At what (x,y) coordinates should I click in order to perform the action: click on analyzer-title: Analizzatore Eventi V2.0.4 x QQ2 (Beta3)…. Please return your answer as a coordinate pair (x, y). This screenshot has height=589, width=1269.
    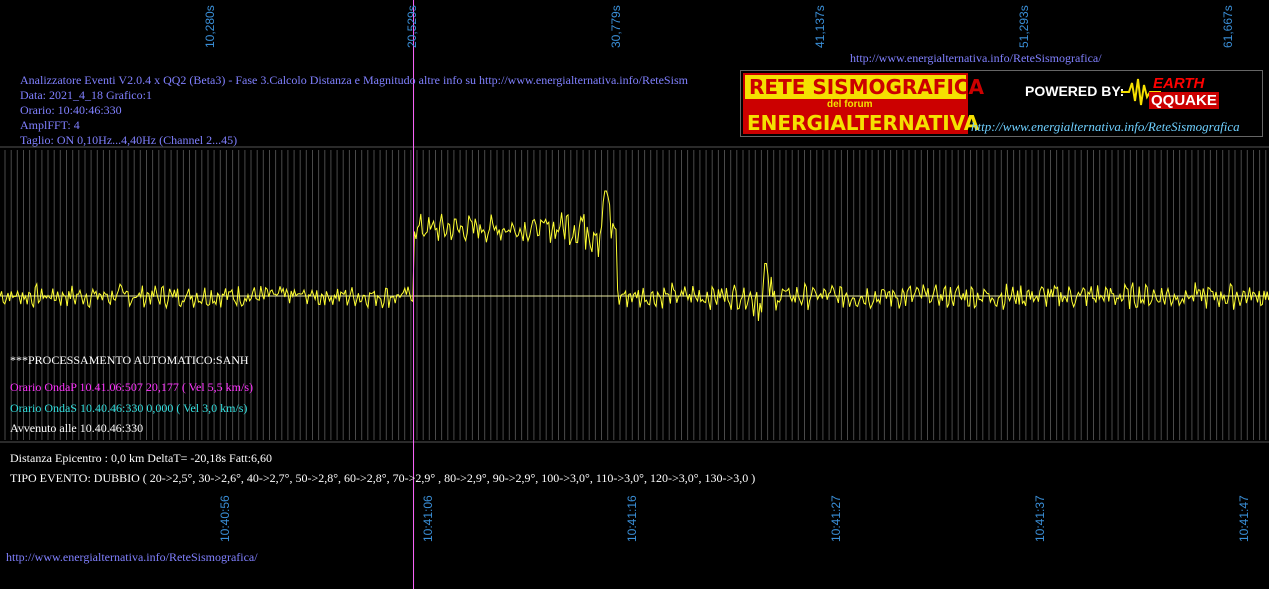
    Looking at the image, I should click on (354, 80).